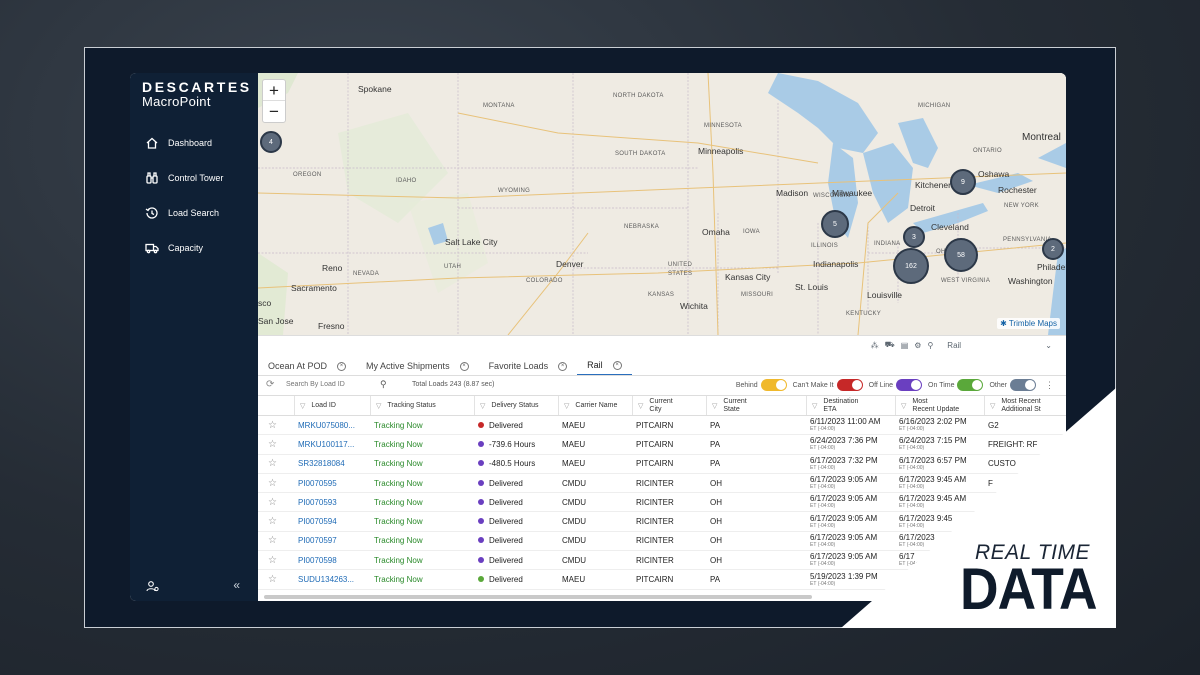 This screenshot has height=675, width=1200. Describe the element at coordinates (640, 154) in the screenshot. I see `map-state-label: SOUTH DAKOTA` at that location.